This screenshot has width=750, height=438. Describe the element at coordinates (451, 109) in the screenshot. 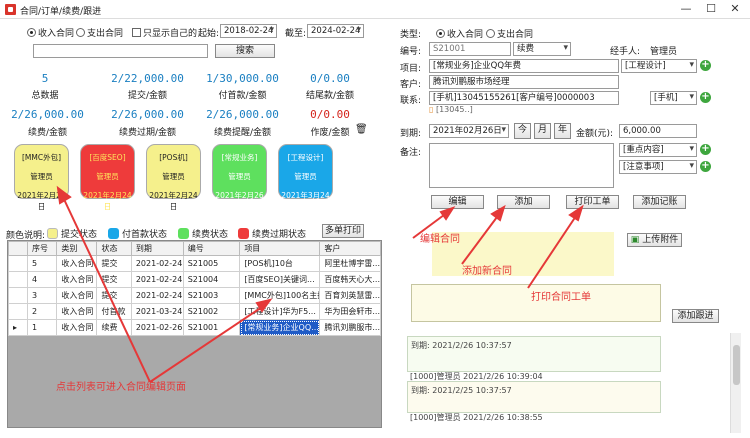

I see `phone-hint: ▯ [13045..]` at that location.